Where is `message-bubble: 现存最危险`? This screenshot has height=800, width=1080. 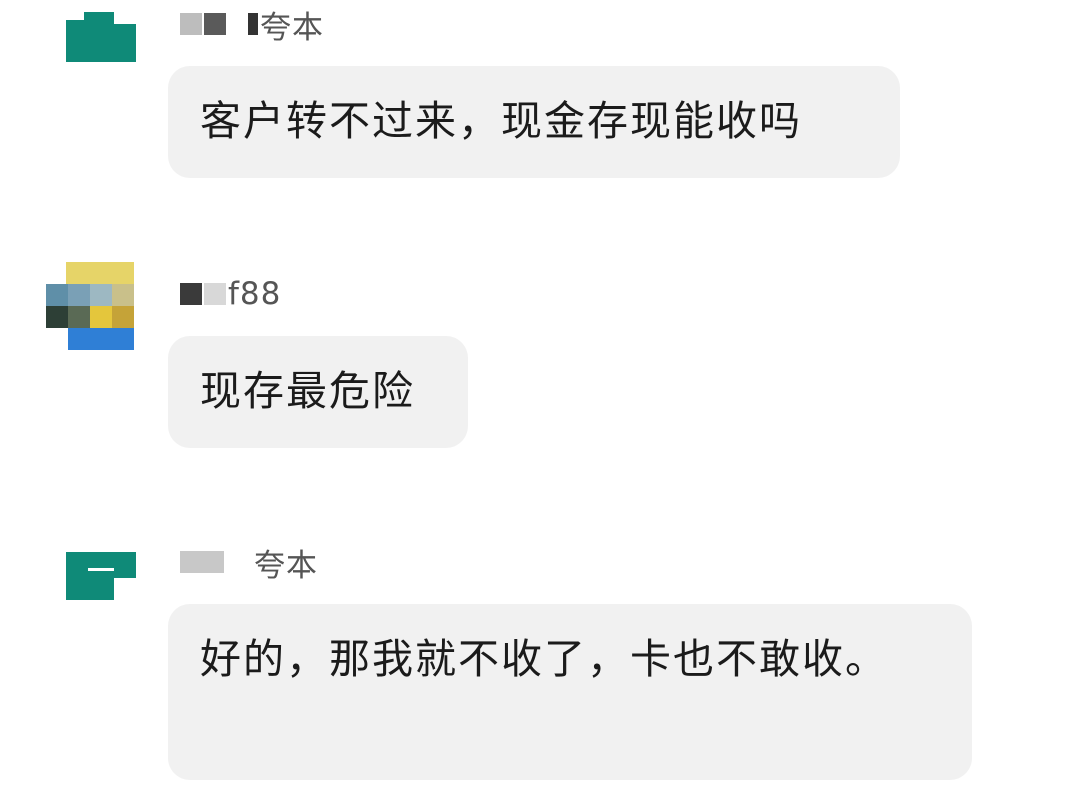
message-bubble: 现存最危险 is located at coordinates (318, 392).